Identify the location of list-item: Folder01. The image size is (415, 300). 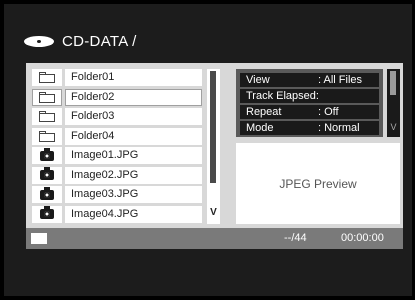
(117, 77).